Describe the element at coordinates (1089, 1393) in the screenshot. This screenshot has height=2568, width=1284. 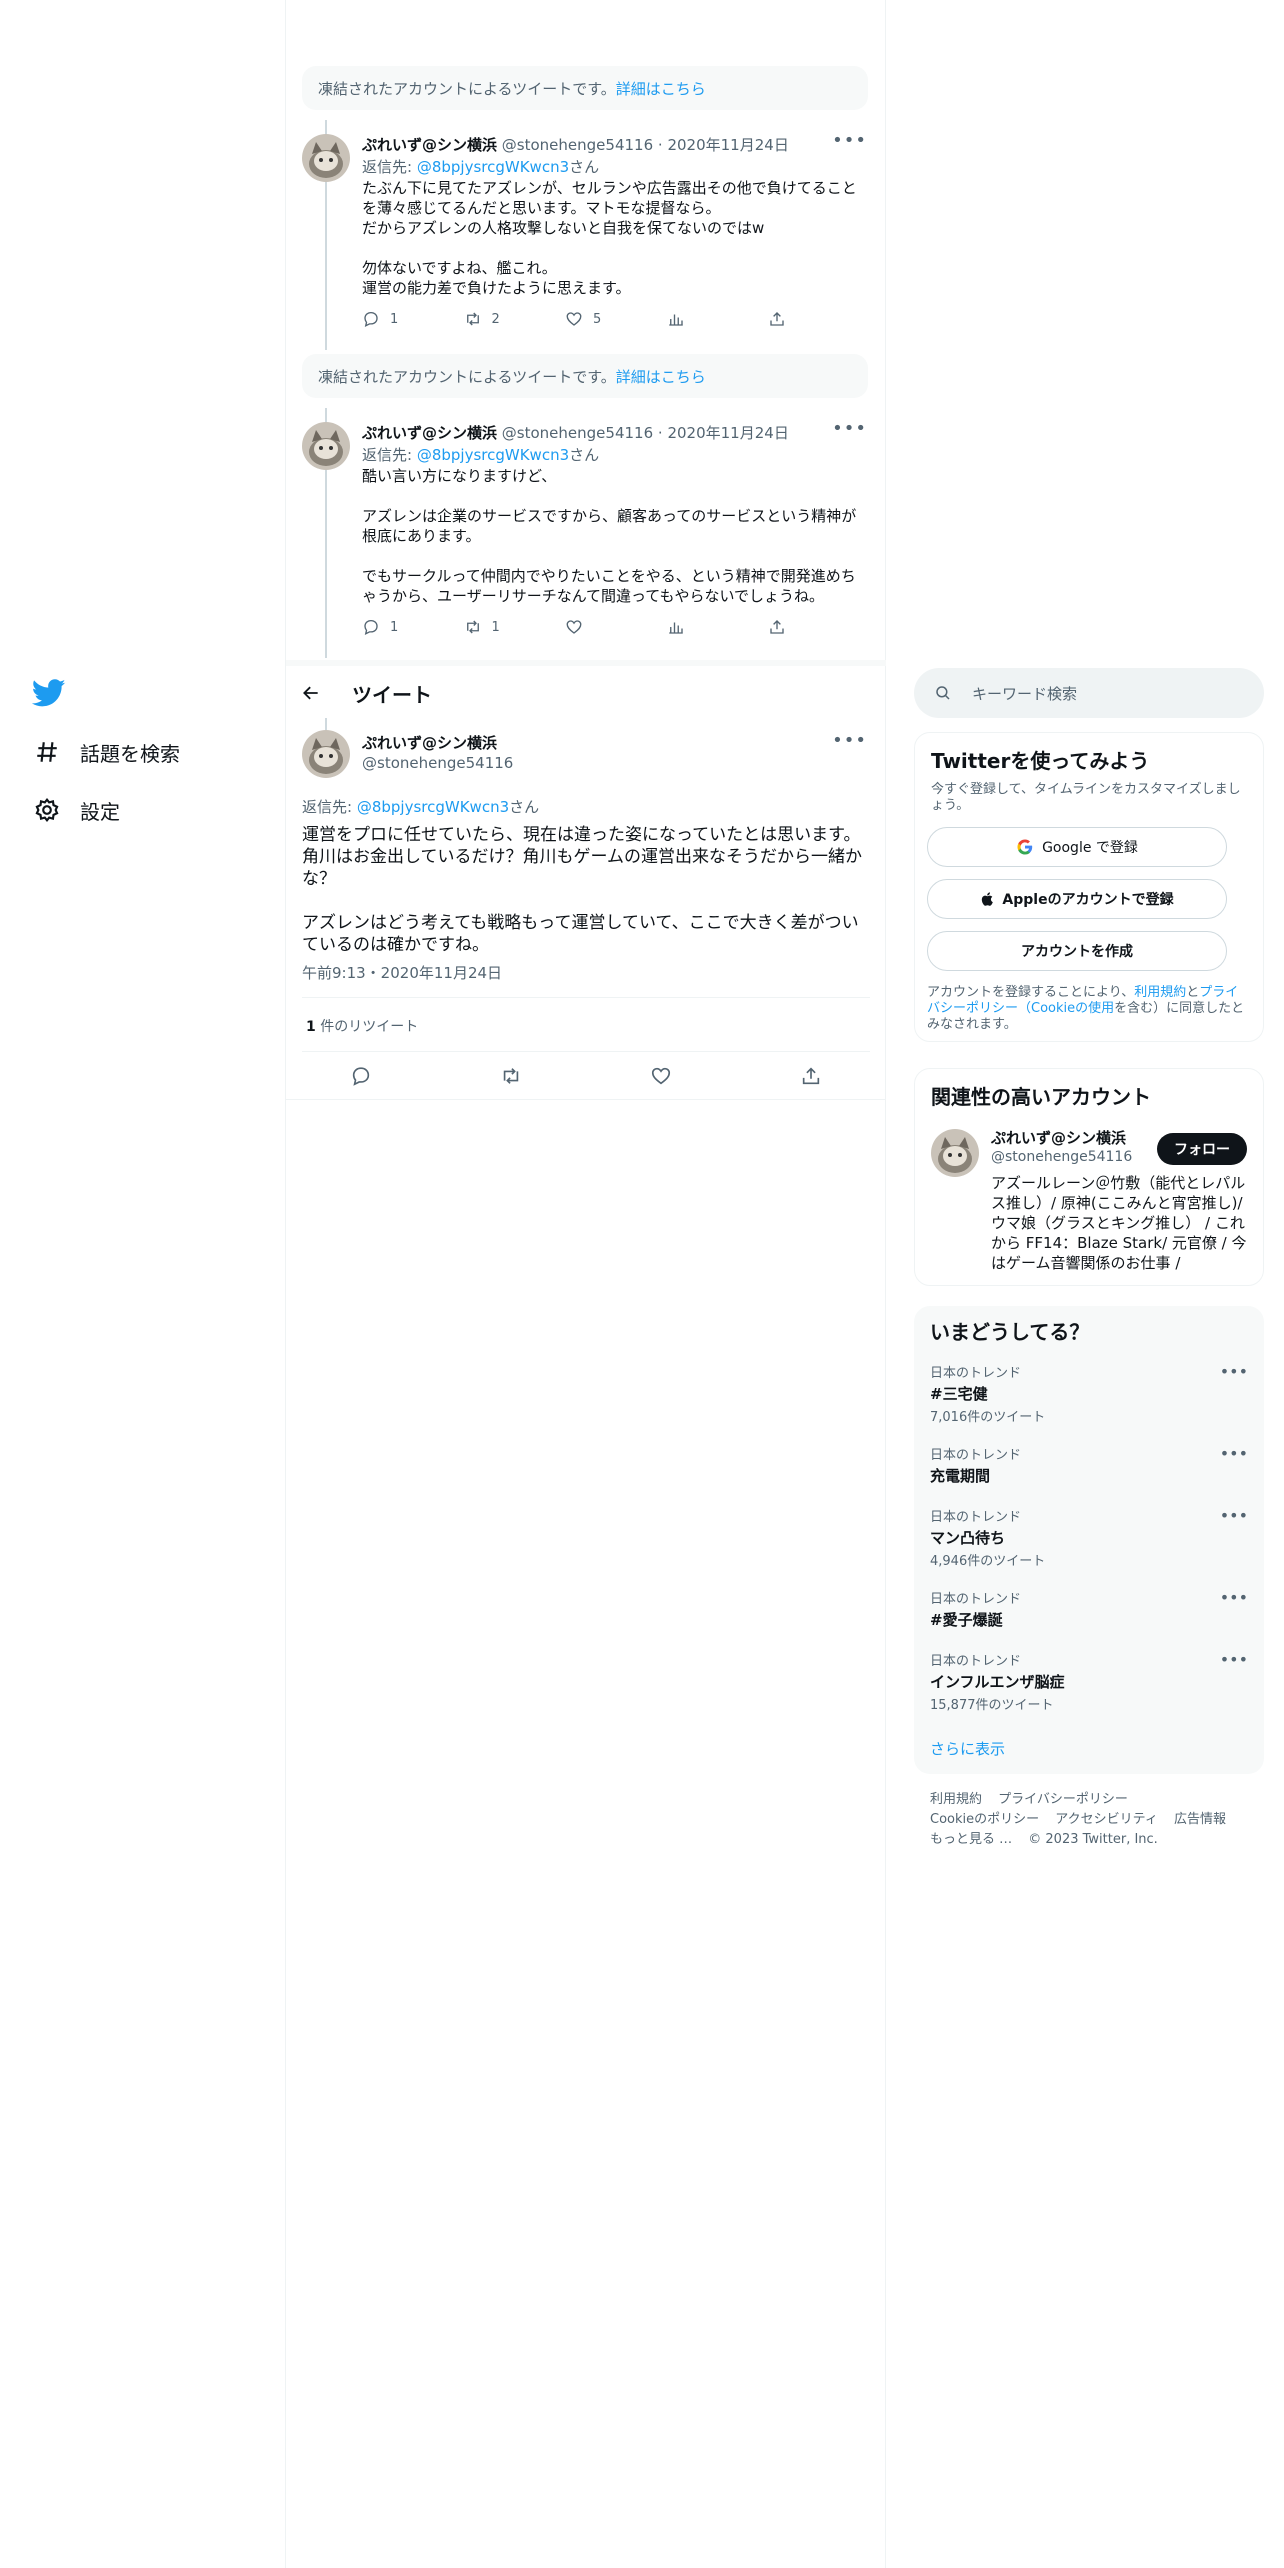
I see `trend-item: 日本のトレンド #三宅健 7,016件のツイート •••` at that location.